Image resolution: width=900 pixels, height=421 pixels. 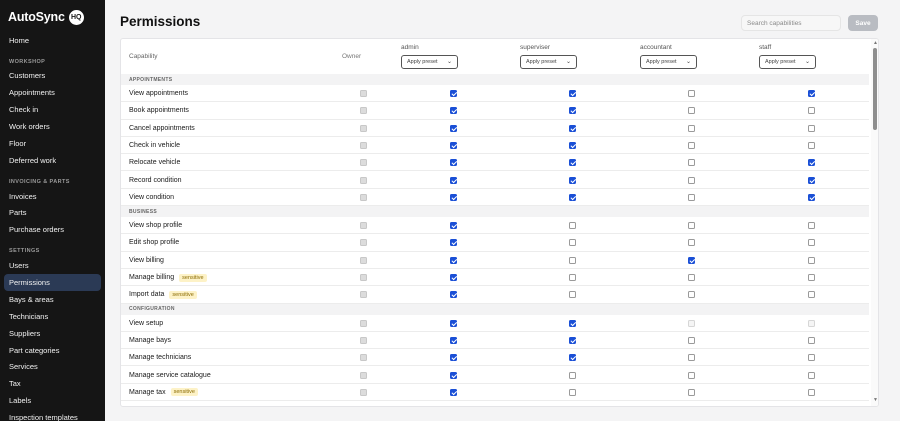 What do you see at coordinates (52, 109) in the screenshot?
I see `sidebar-item-check-in: Check in` at bounding box center [52, 109].